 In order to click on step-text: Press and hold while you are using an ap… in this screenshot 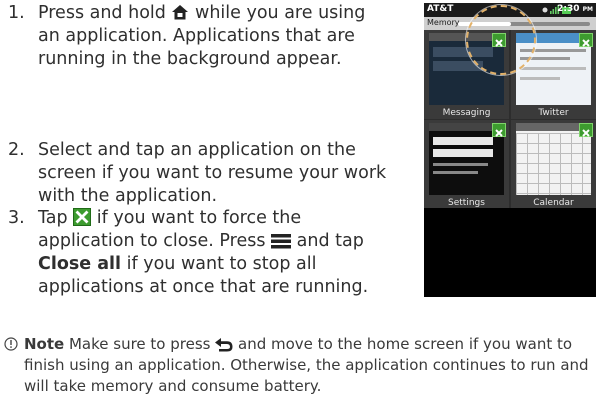, I will do `click(213, 36)`.